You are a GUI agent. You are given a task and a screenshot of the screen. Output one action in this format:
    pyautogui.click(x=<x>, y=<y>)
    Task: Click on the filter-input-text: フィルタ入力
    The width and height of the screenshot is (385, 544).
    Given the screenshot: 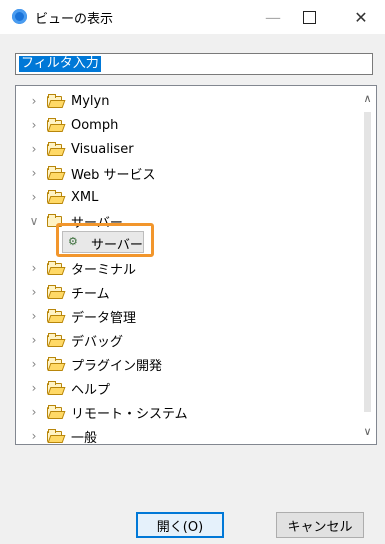 What is the action you would take?
    pyautogui.click(x=60, y=64)
    